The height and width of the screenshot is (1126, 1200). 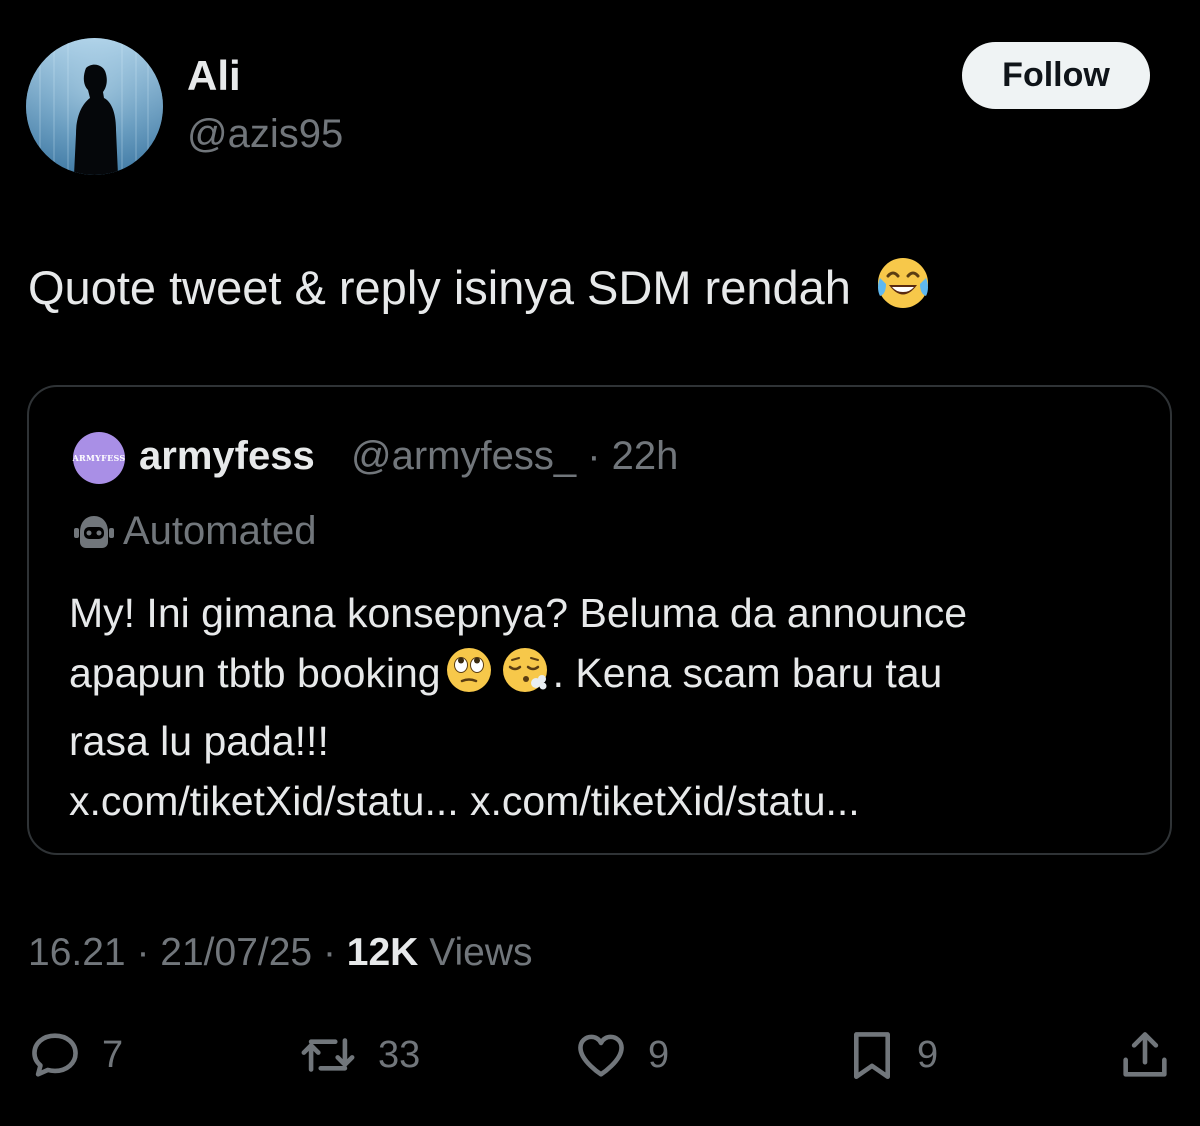 I want to click on like-count: 9, so click(x=659, y=1055).